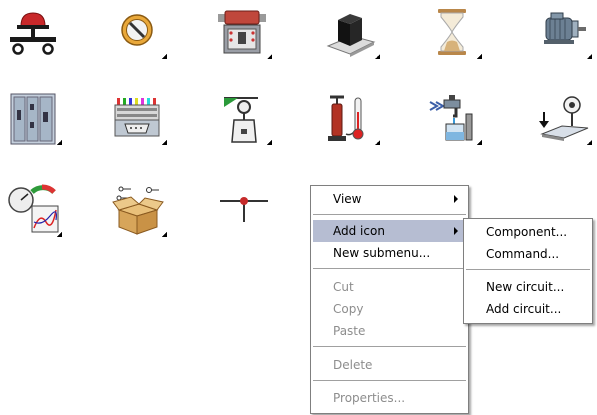  What do you see at coordinates (563, 33) in the screenshot?
I see `electric-motor-icon` at bounding box center [563, 33].